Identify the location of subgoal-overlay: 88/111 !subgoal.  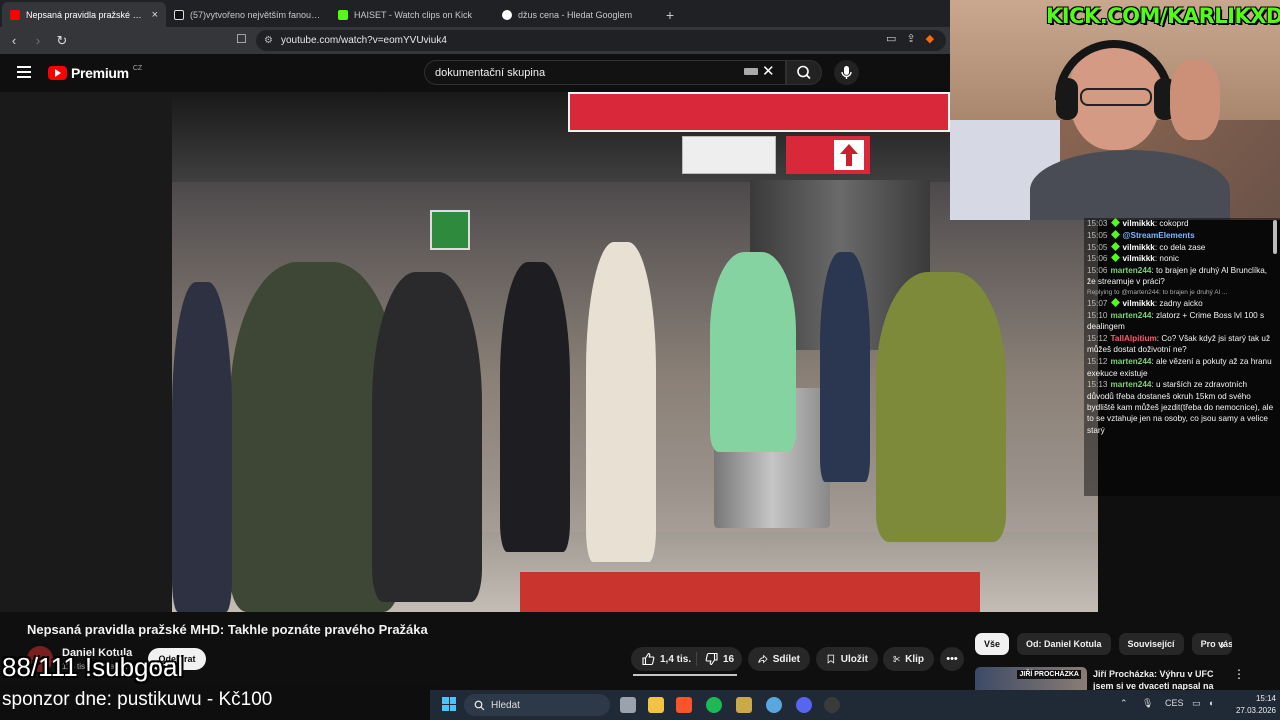
(93, 667).